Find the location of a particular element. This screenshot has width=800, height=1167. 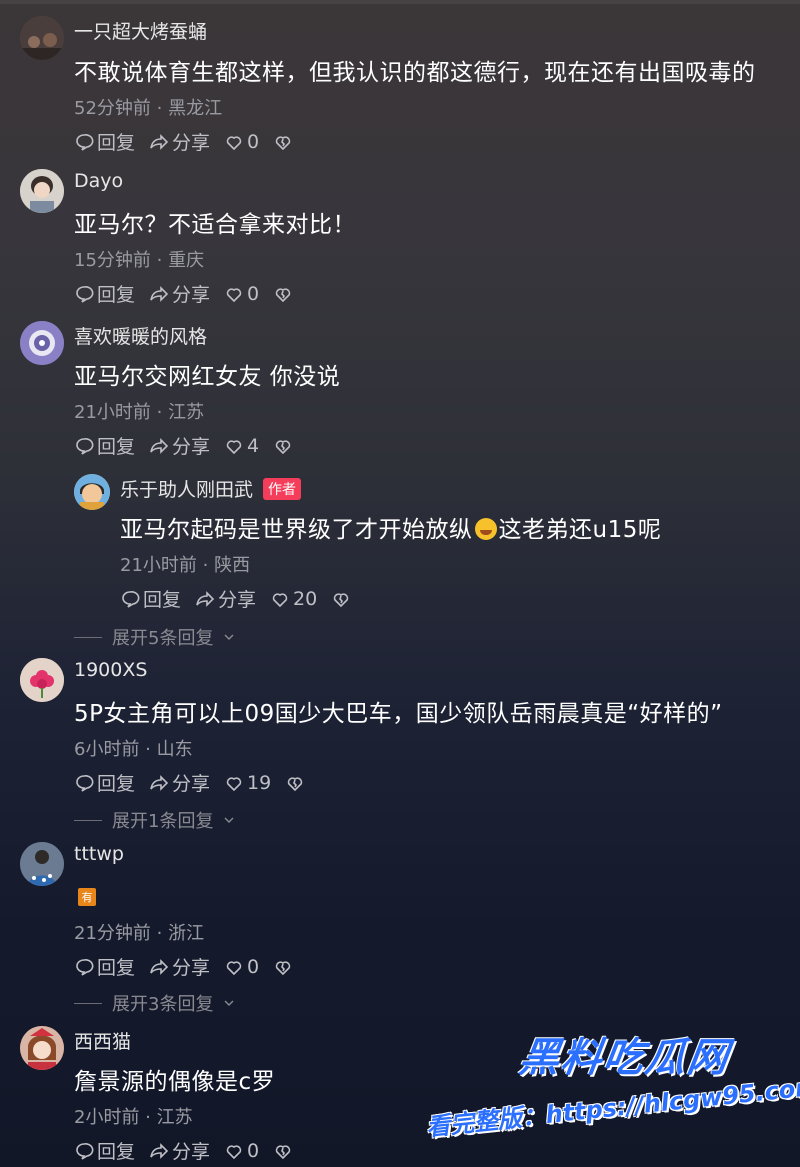

expand-replies-button: 展开3条回复 is located at coordinates (154, 1003).